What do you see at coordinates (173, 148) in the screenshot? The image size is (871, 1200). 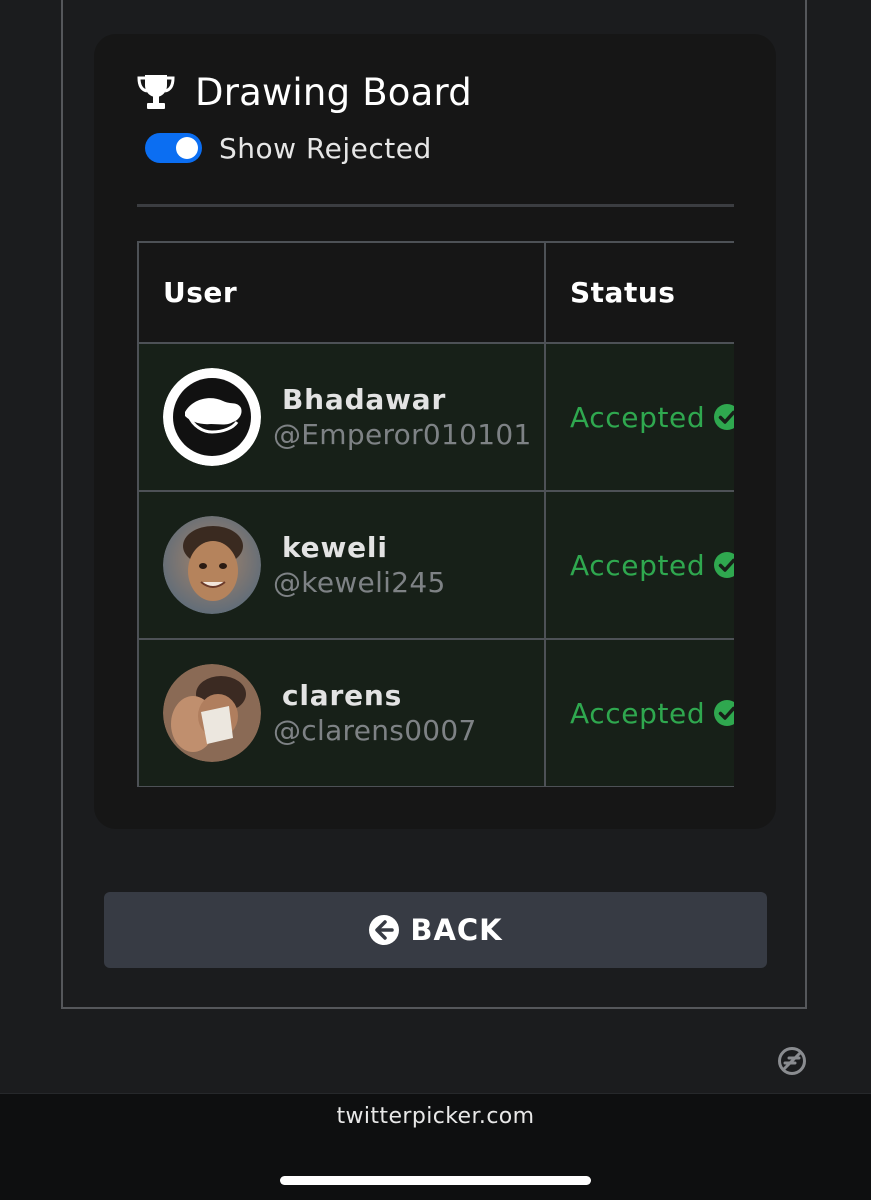 I see `show-rejected-toggle` at bounding box center [173, 148].